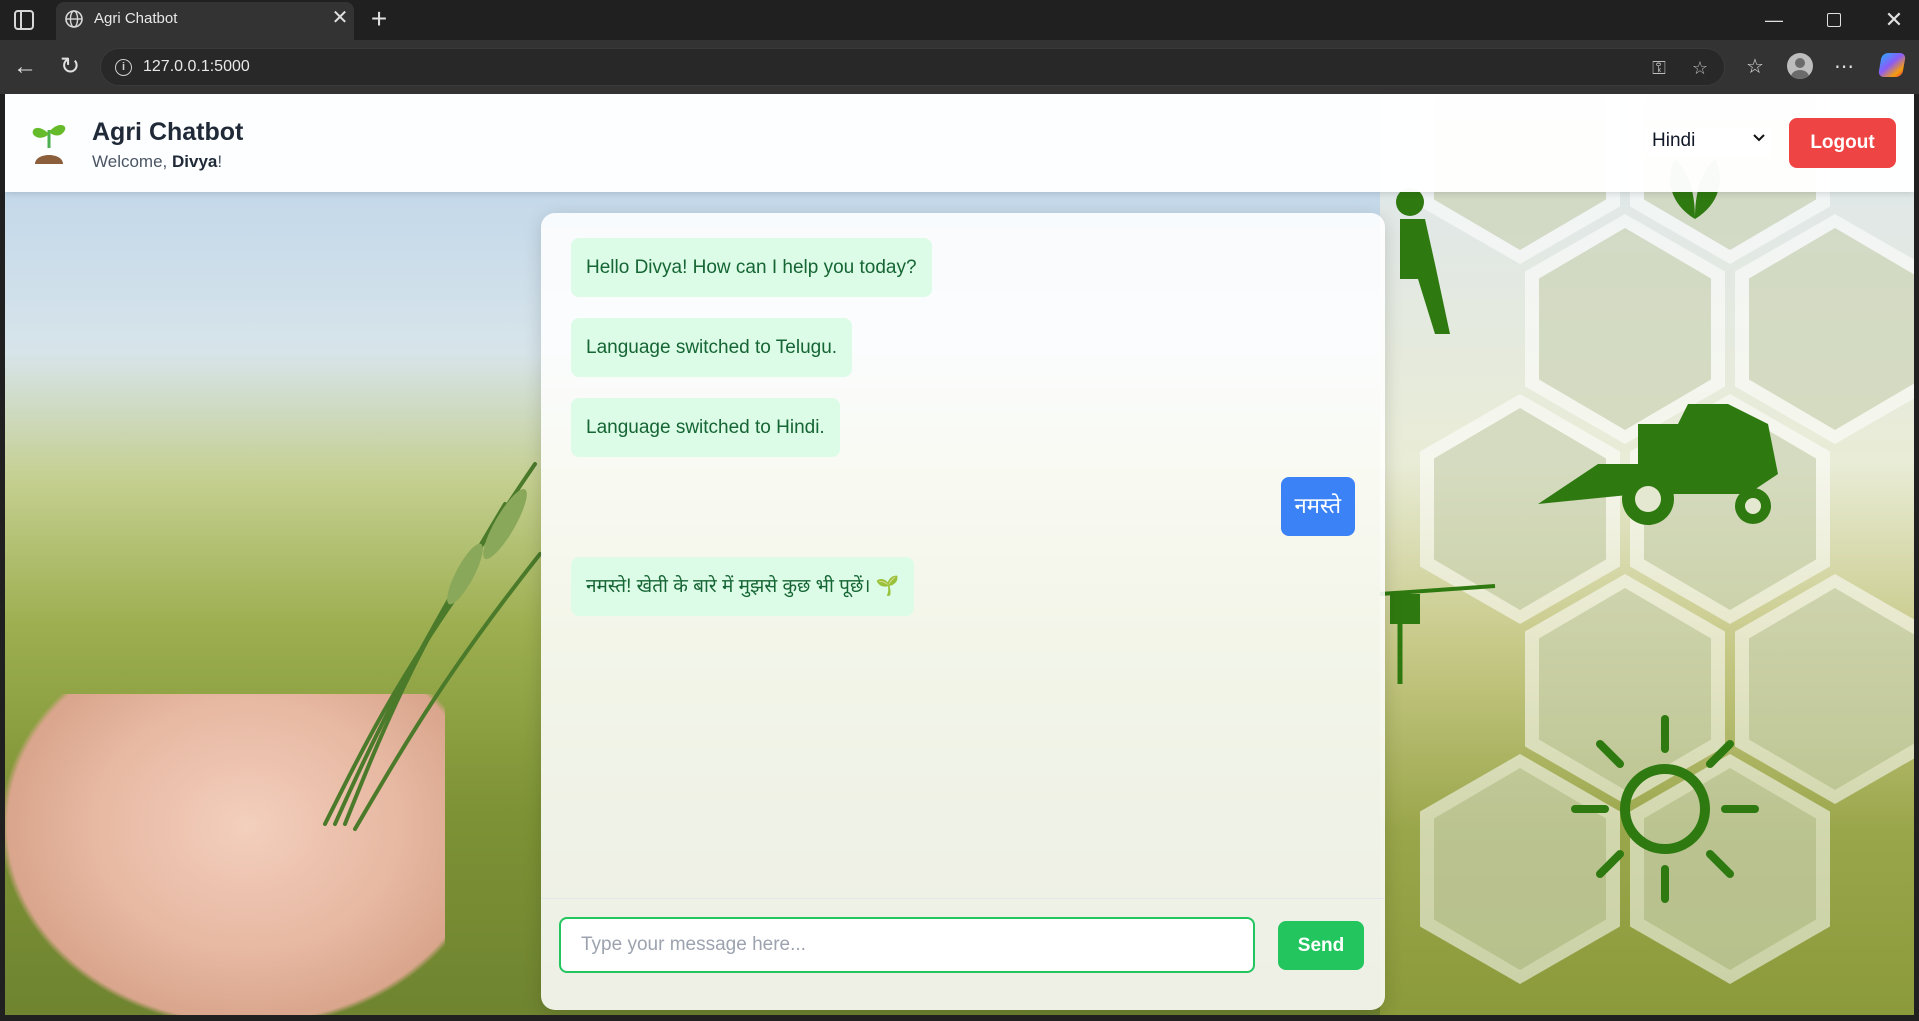 This screenshot has height=1021, width=1919. What do you see at coordinates (959, 1018) in the screenshot?
I see `window-bottom-edge` at bounding box center [959, 1018].